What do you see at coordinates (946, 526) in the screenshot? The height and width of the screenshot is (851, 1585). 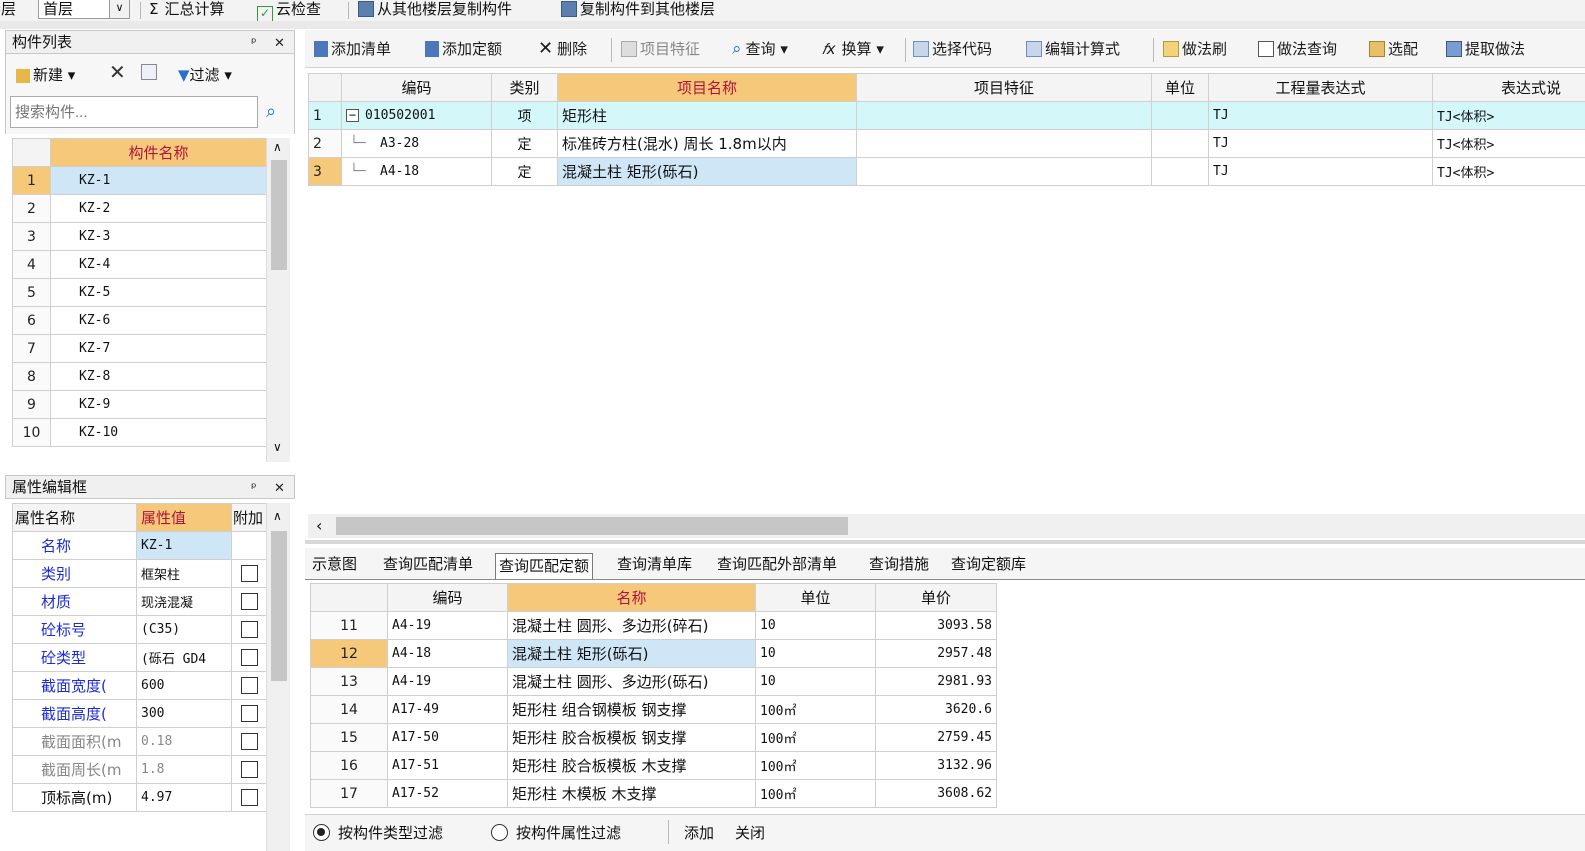 I see `main-horizontal-scrollbar: ‹` at bounding box center [946, 526].